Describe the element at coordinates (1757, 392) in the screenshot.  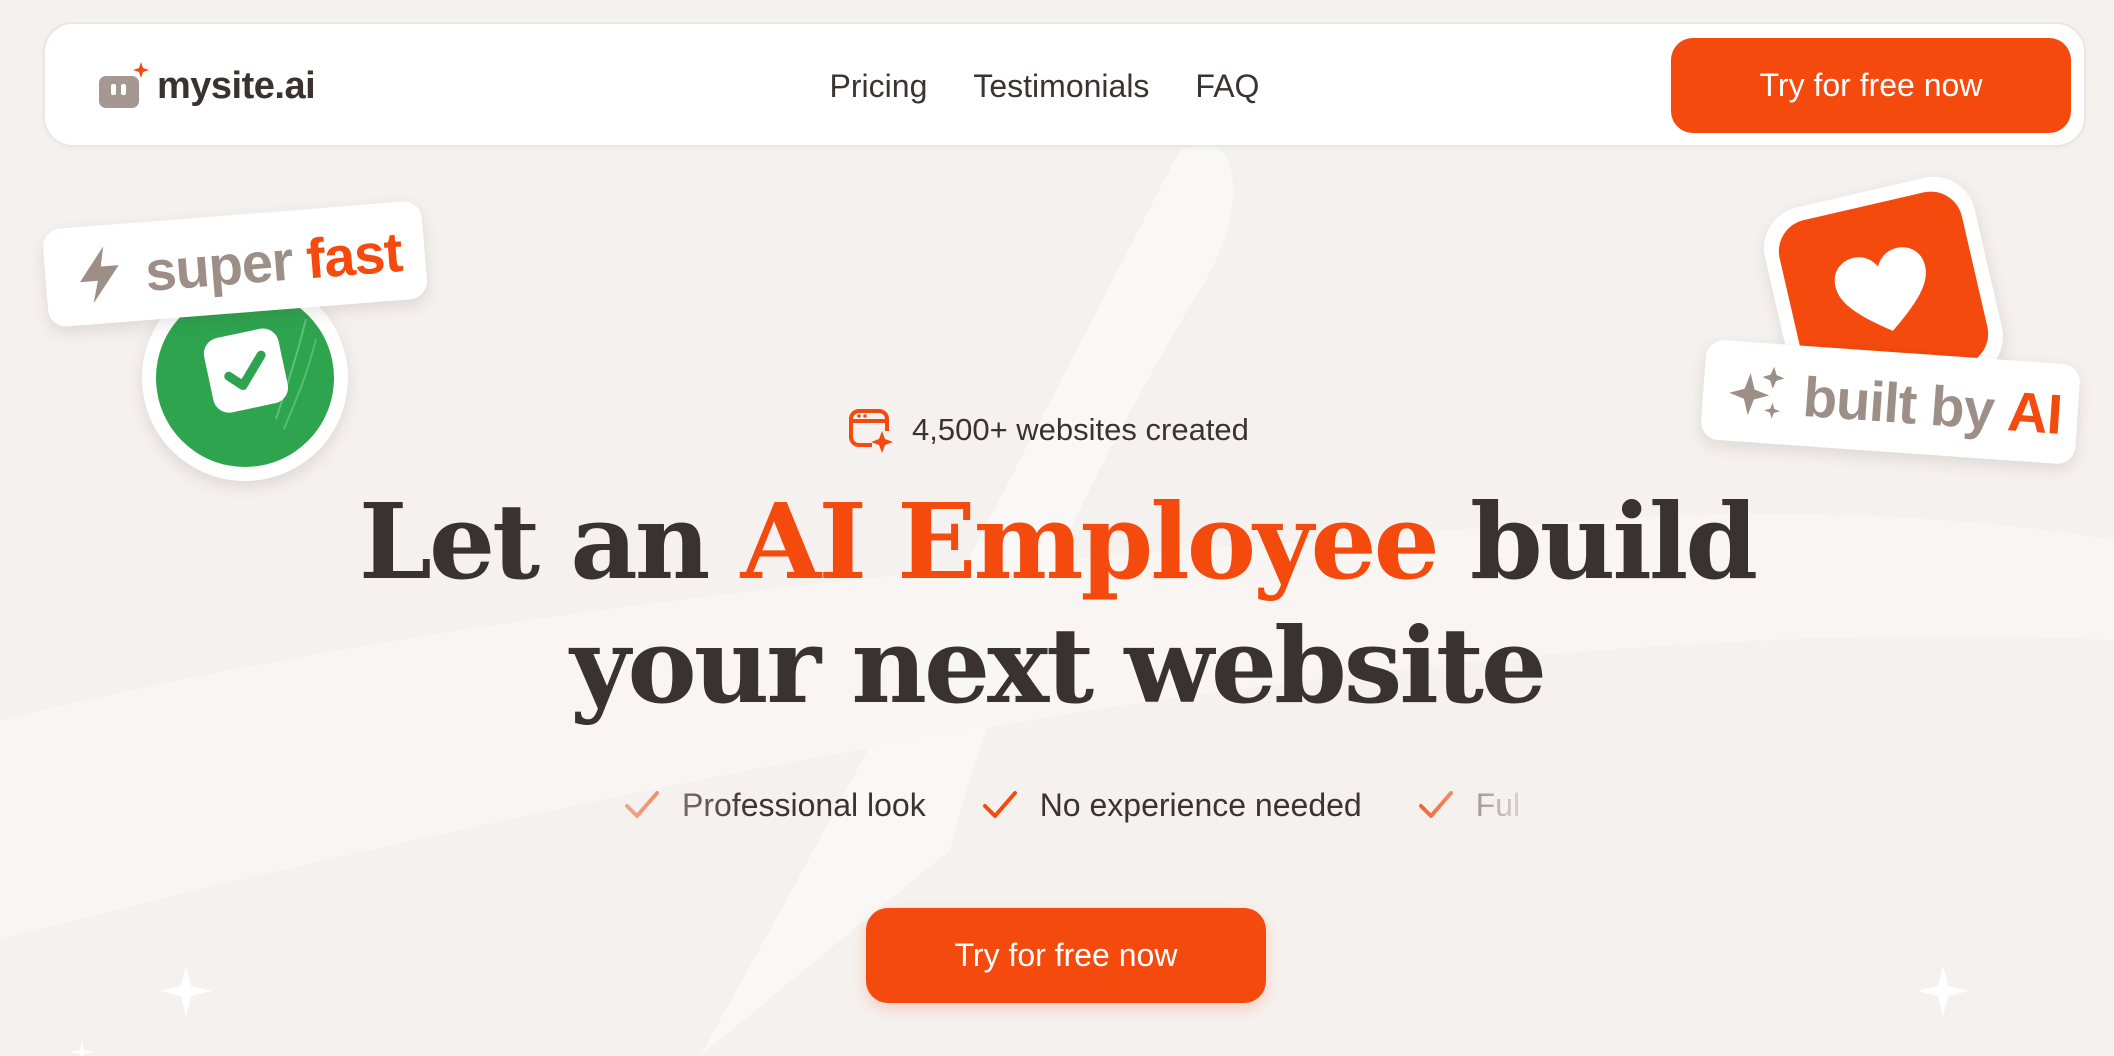
I see `sparkles-icon` at that location.